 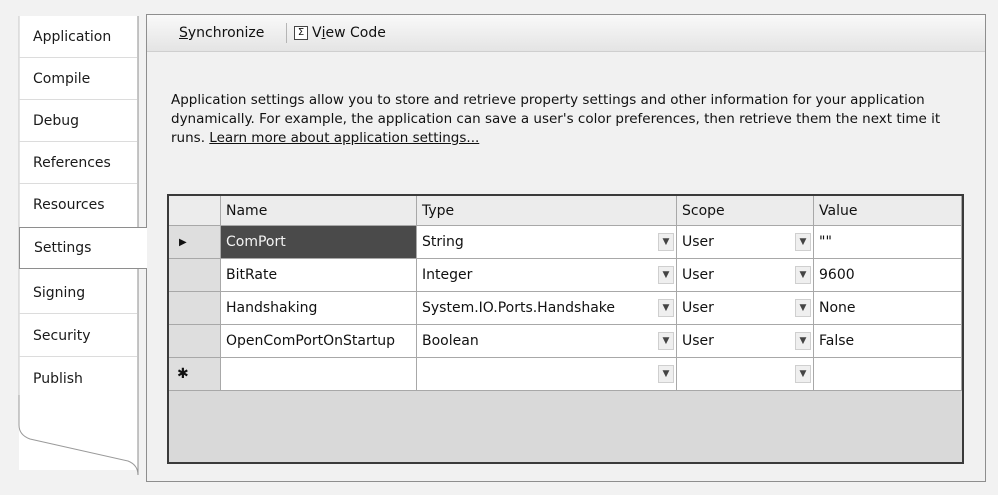 What do you see at coordinates (837, 341) in the screenshot?
I see `cell-text: False` at bounding box center [837, 341].